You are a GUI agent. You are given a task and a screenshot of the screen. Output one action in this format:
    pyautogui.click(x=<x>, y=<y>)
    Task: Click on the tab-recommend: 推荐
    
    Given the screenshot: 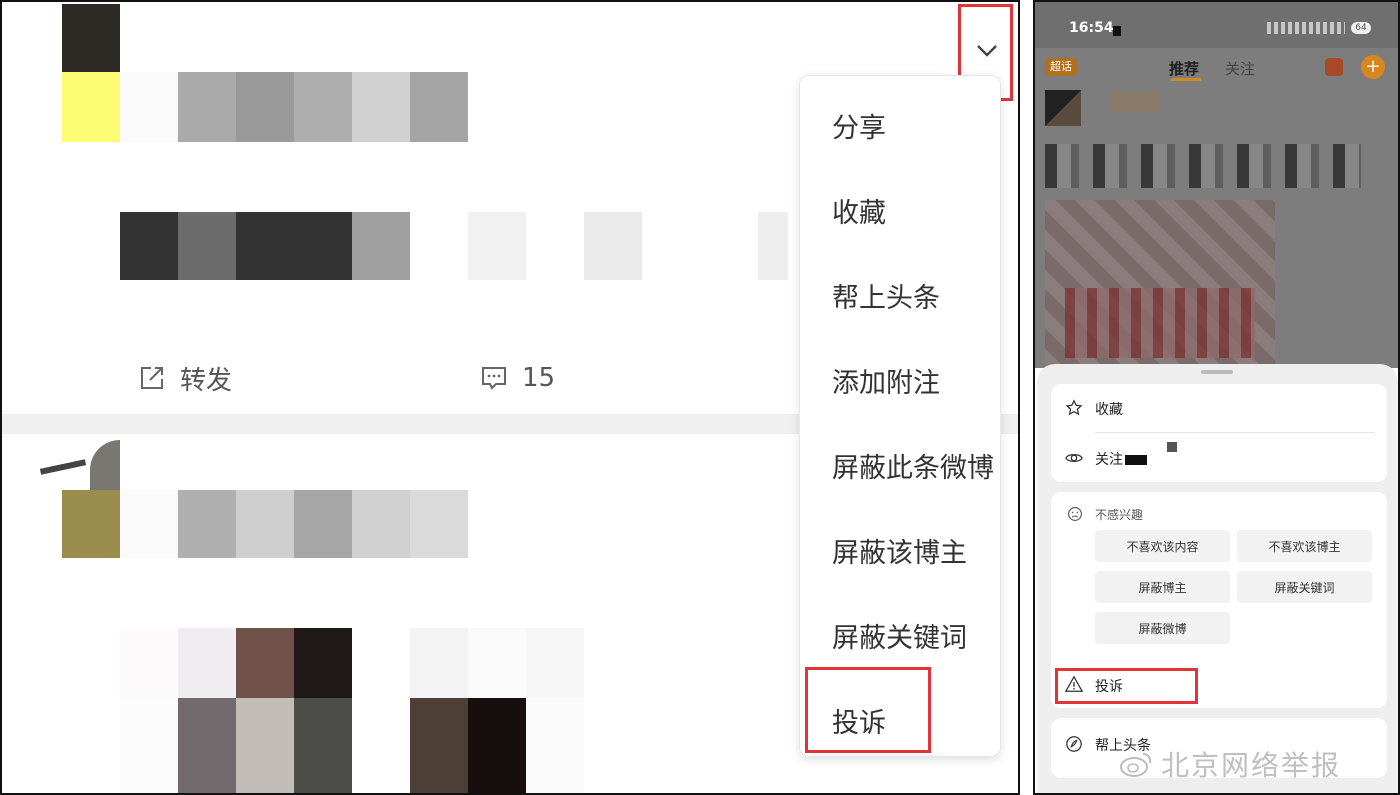 What is the action you would take?
    pyautogui.click(x=1184, y=68)
    